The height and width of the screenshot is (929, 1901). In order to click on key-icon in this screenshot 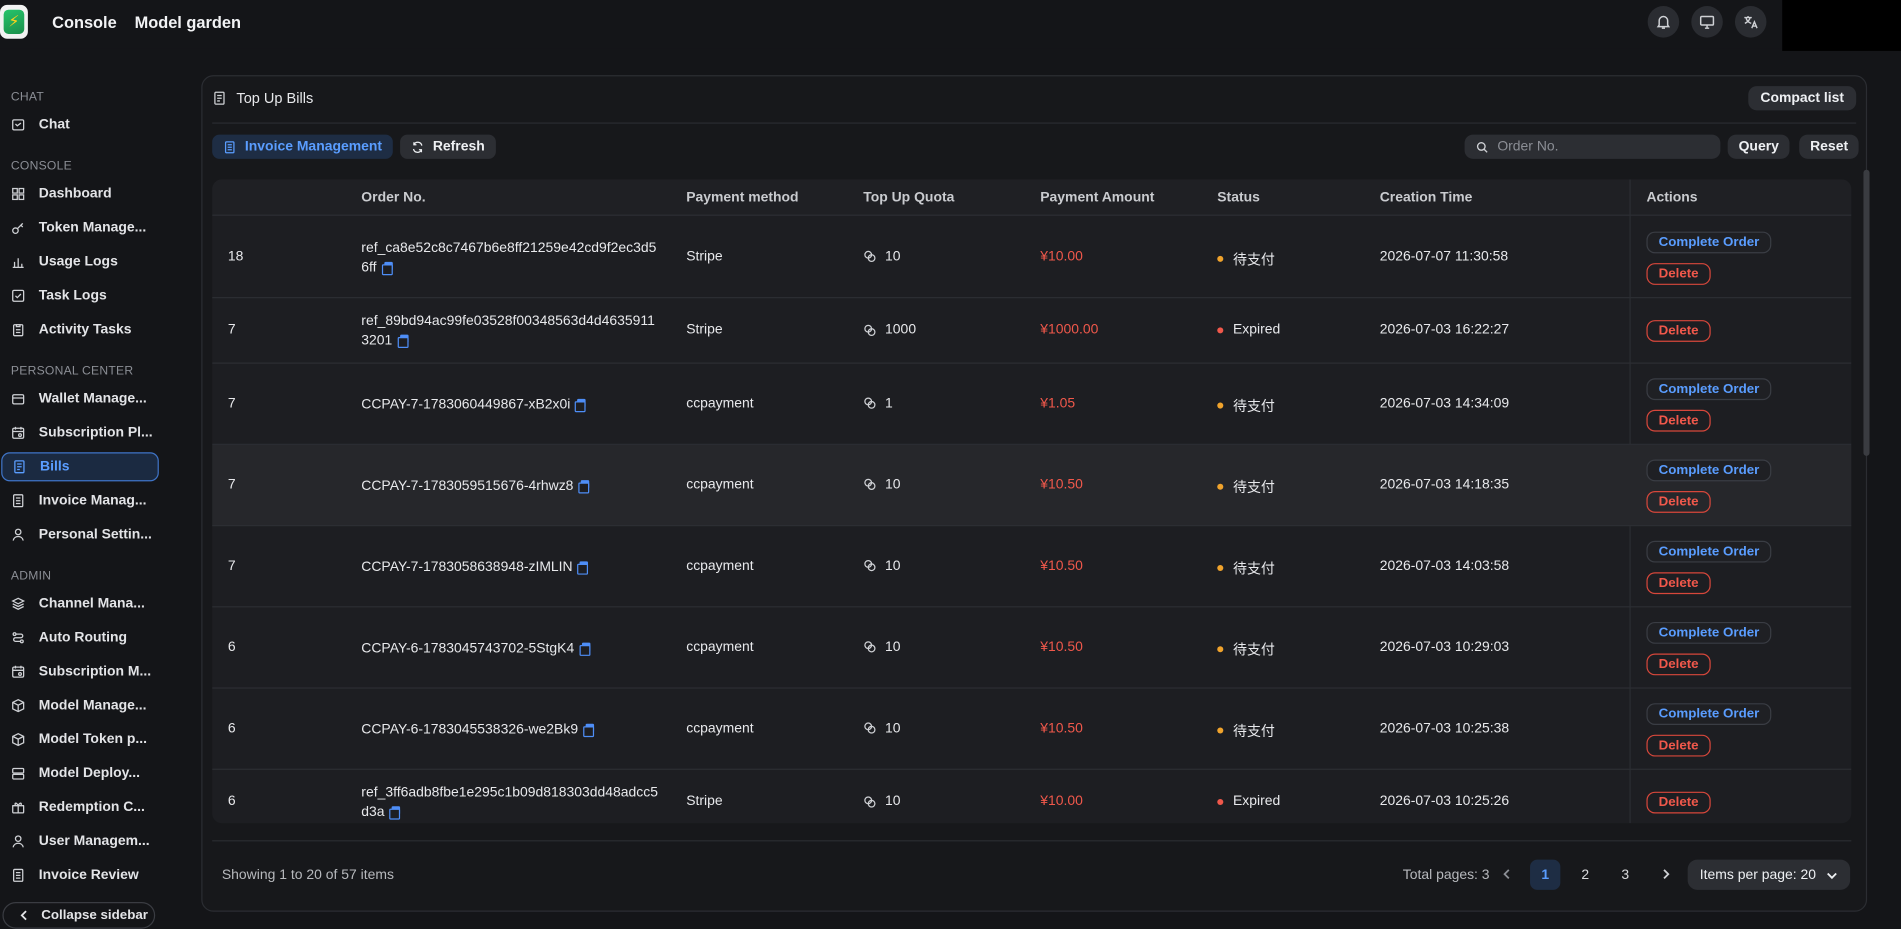, I will do `click(18, 228)`.